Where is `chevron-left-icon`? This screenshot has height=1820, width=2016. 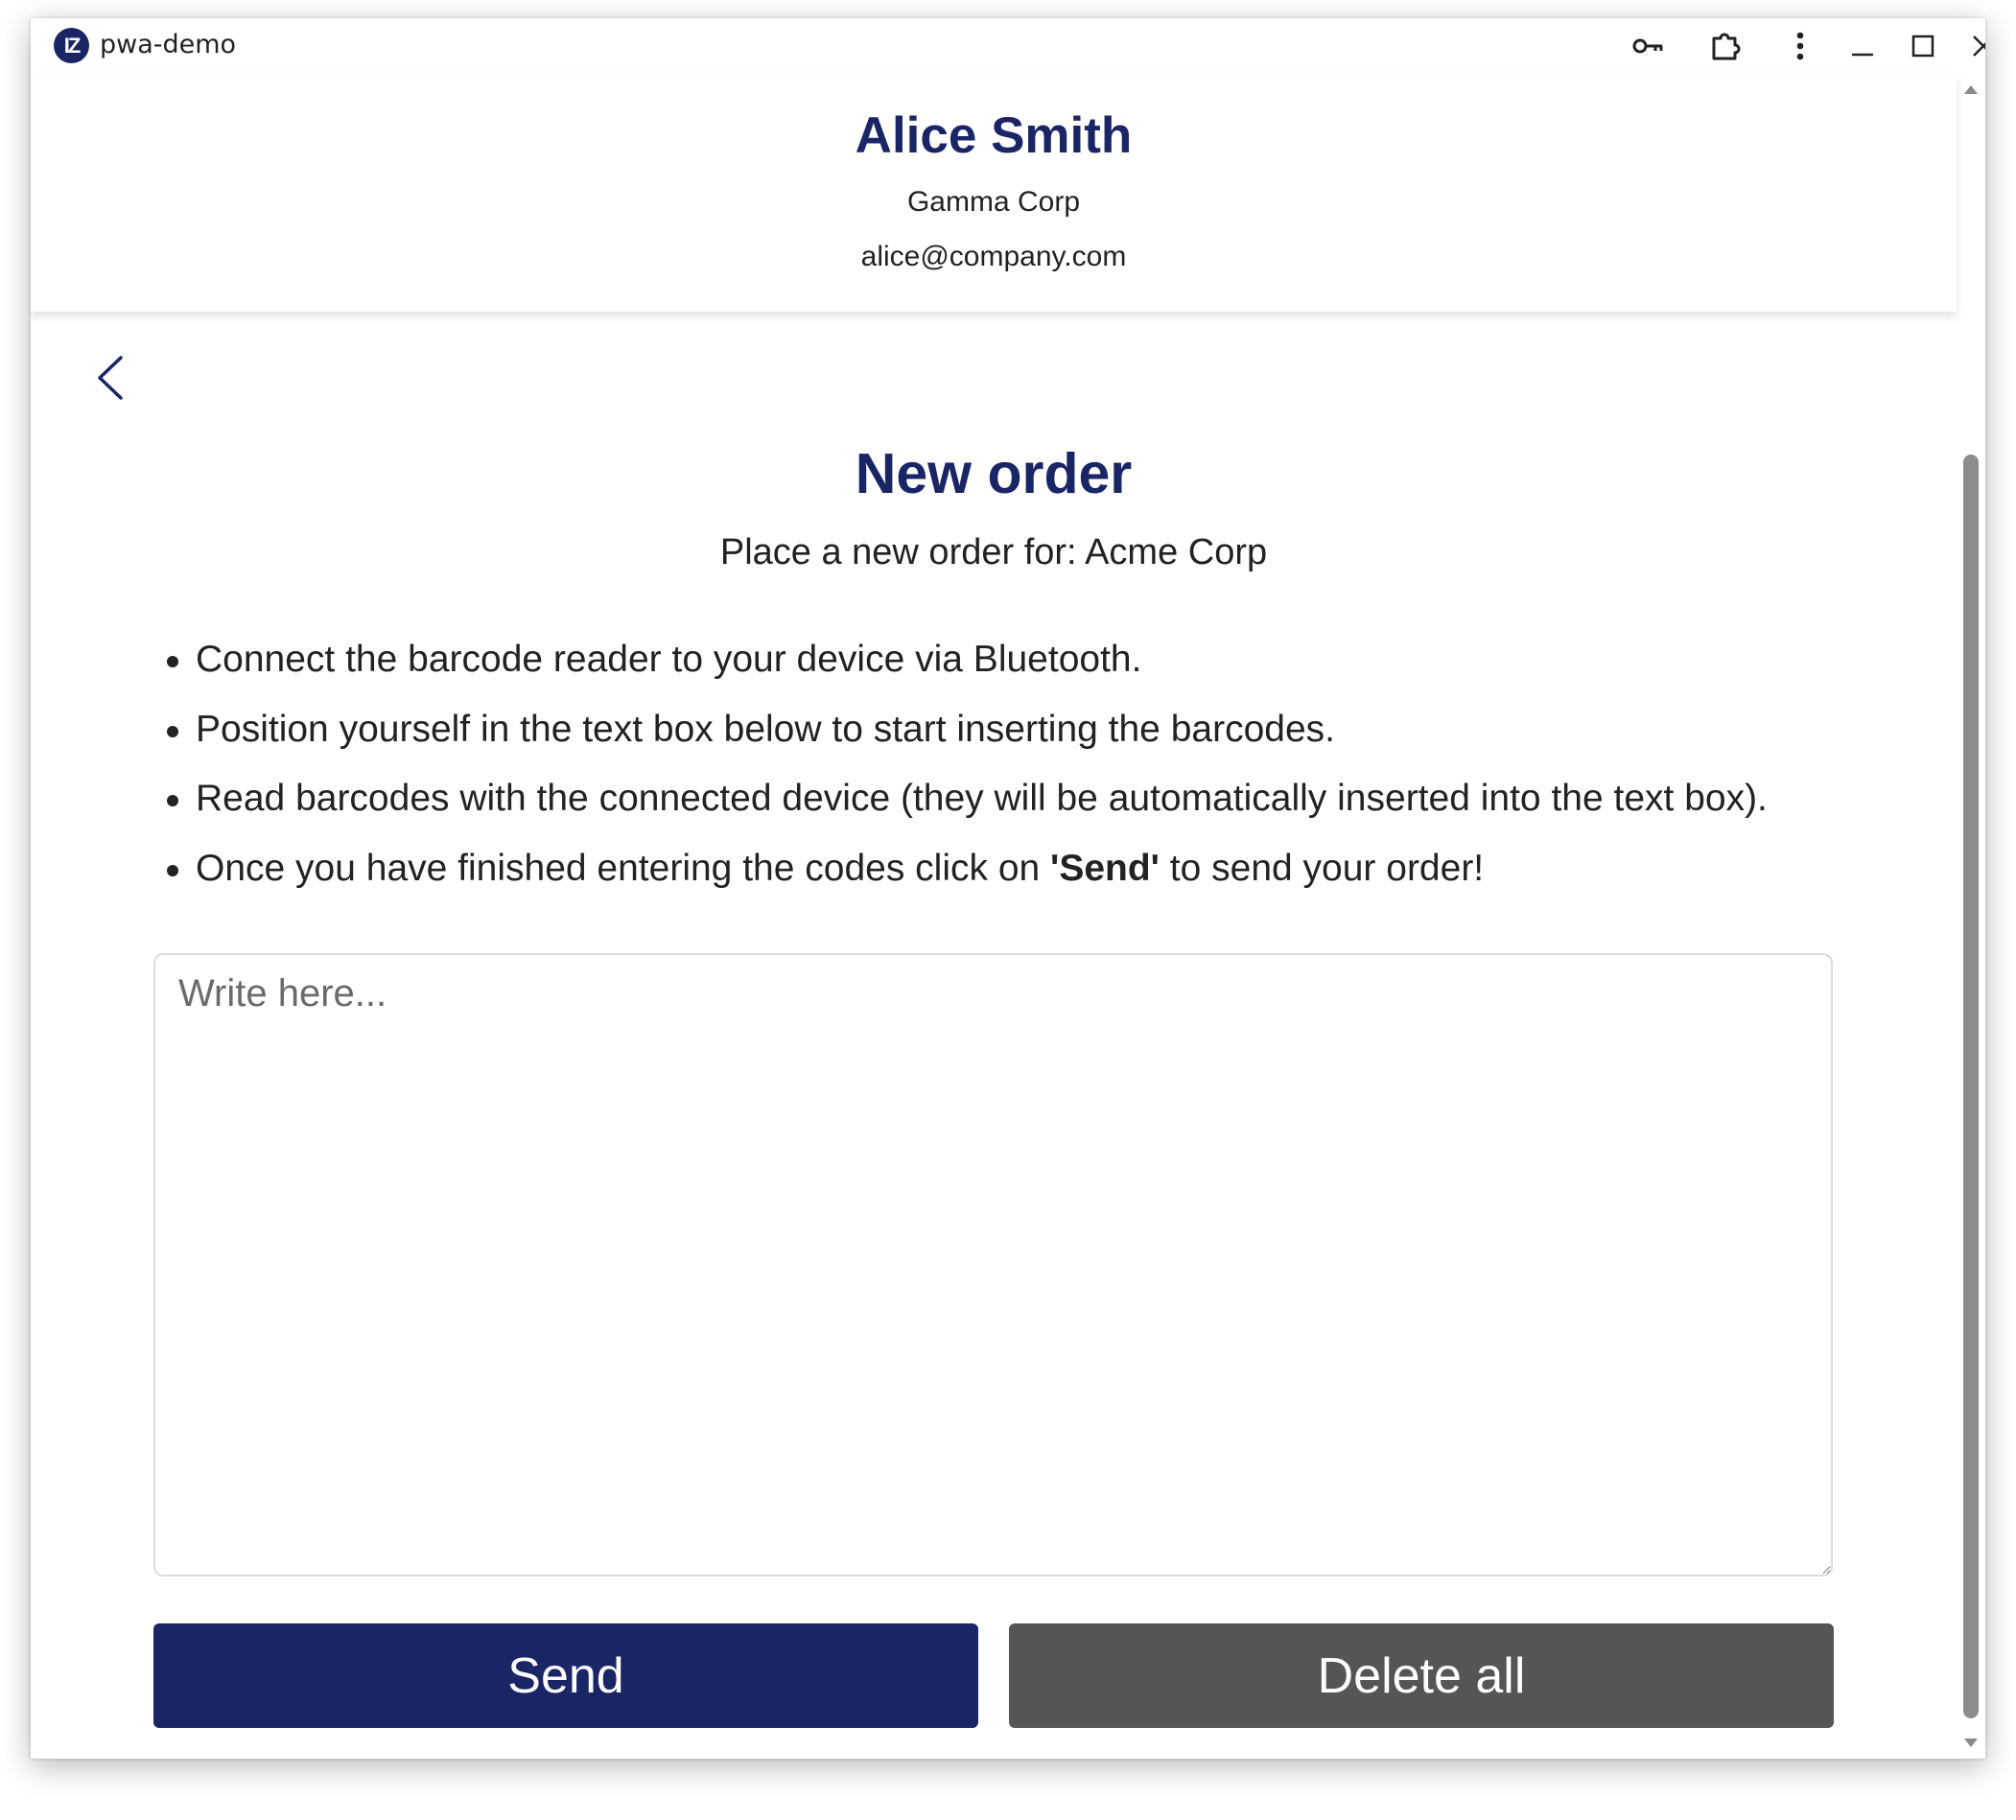
chevron-left-icon is located at coordinates (110, 378).